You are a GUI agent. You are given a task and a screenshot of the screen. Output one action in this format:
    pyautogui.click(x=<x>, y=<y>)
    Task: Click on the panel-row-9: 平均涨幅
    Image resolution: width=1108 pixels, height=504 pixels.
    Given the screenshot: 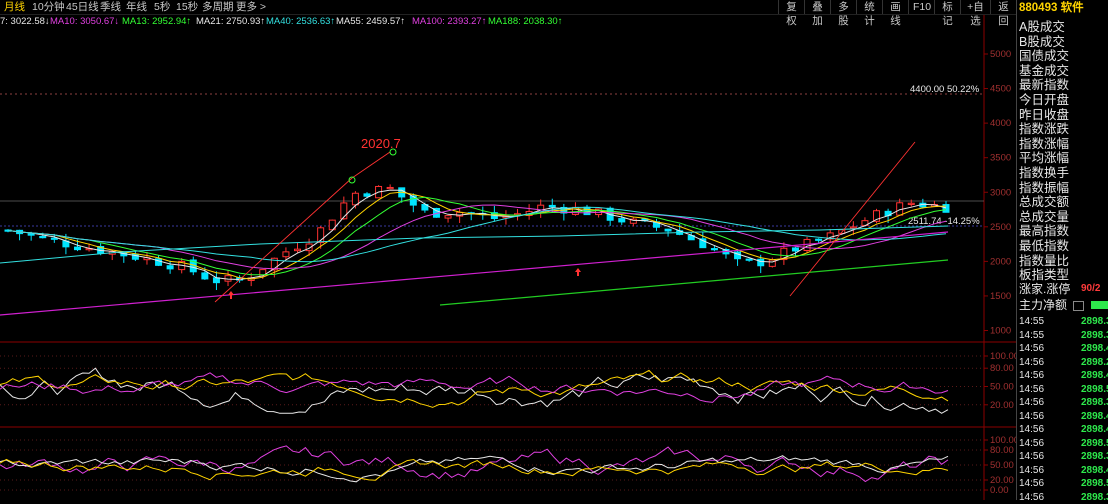 What is the action you would take?
    pyautogui.click(x=1044, y=158)
    